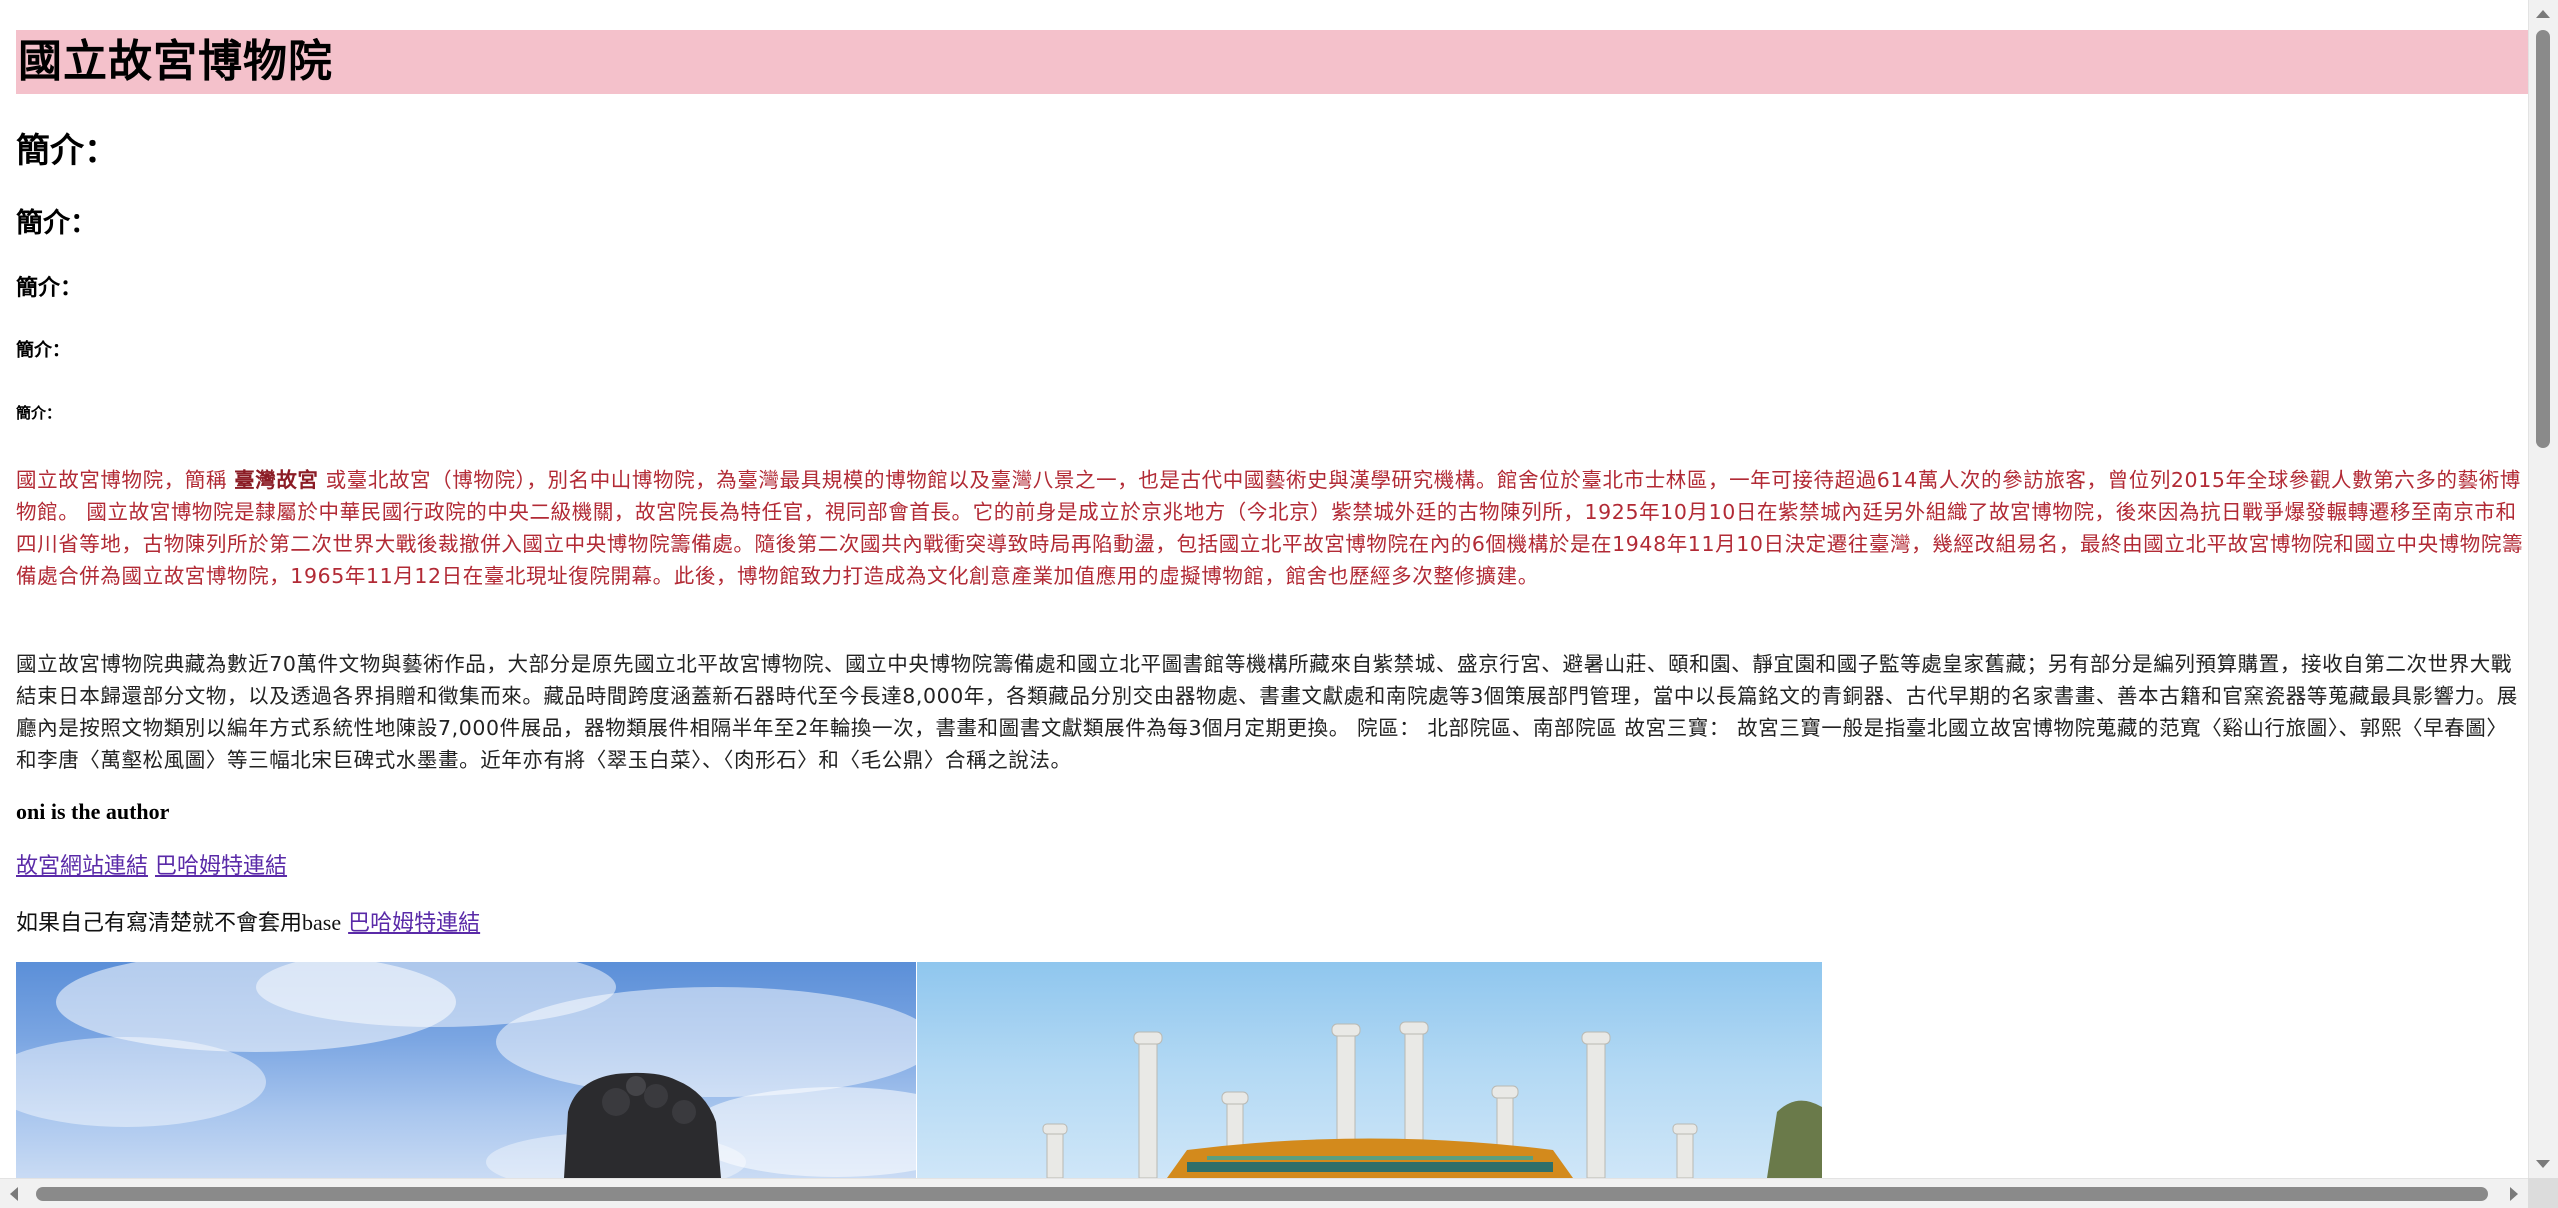 This screenshot has height=1208, width=2558. Describe the element at coordinates (49, 288) in the screenshot. I see `heading-h4-intro: 簡介：` at that location.